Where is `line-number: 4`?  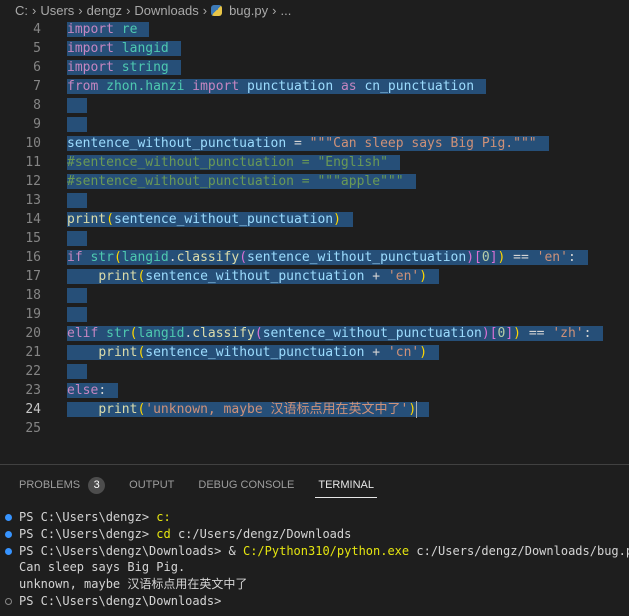
line-number: 4 is located at coordinates (37, 29).